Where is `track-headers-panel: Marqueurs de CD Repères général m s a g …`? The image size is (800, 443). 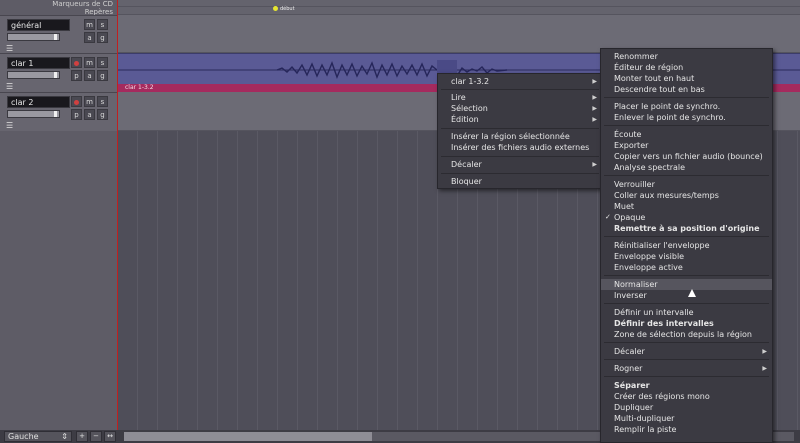 track-headers-panel: Marqueurs de CD Repères général m s a g … is located at coordinates (58, 221).